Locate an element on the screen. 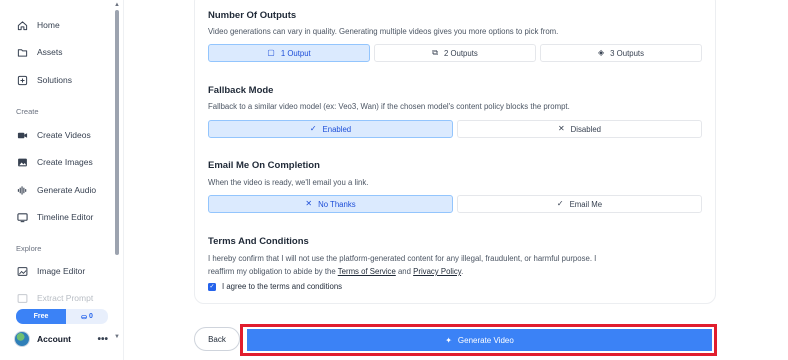  sidebar-item-create-images: Create Images is located at coordinates (54, 162).